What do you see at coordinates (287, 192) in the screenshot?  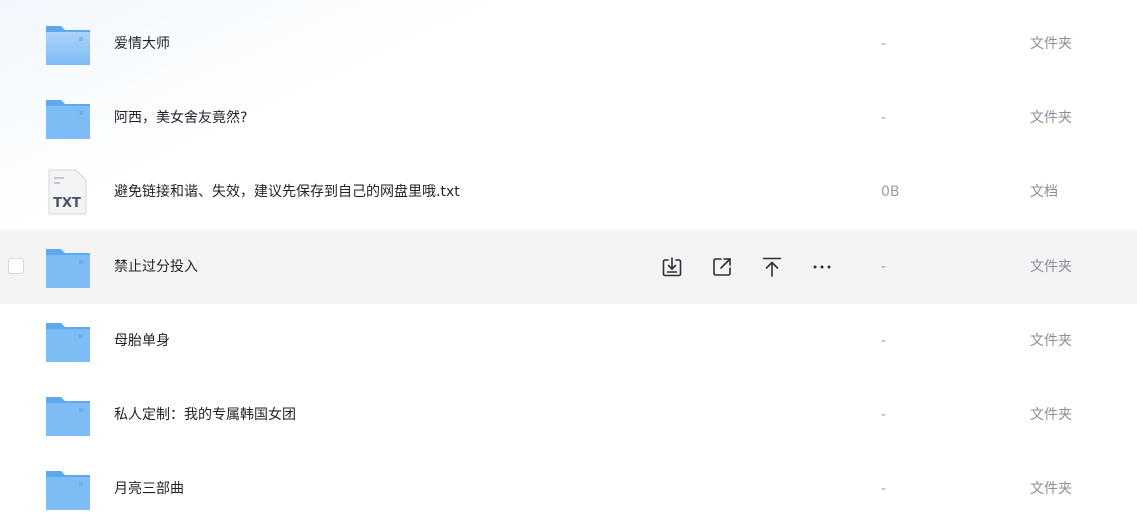 I see `file-name: 避免链接和谐、失效，建议先保存到自己的网盘里哦.txt` at bounding box center [287, 192].